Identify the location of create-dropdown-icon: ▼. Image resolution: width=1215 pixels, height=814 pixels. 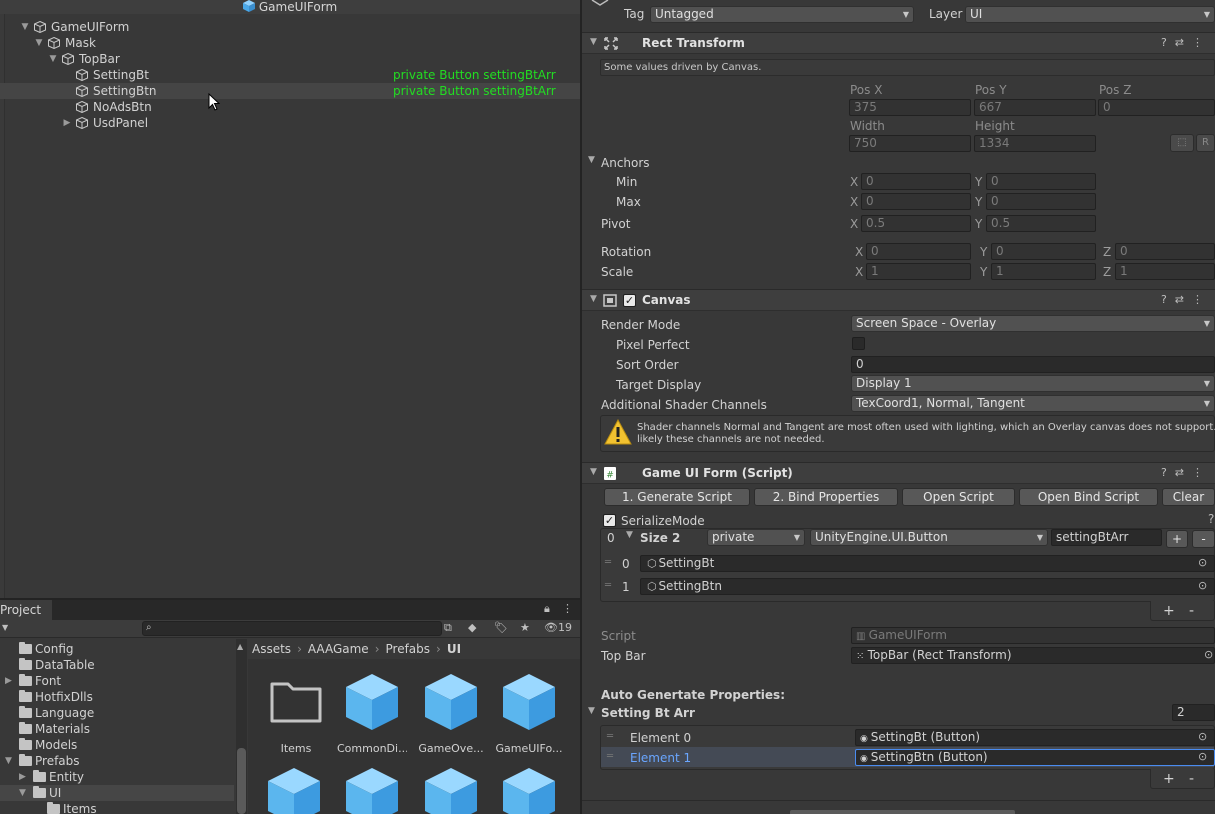
(5, 628).